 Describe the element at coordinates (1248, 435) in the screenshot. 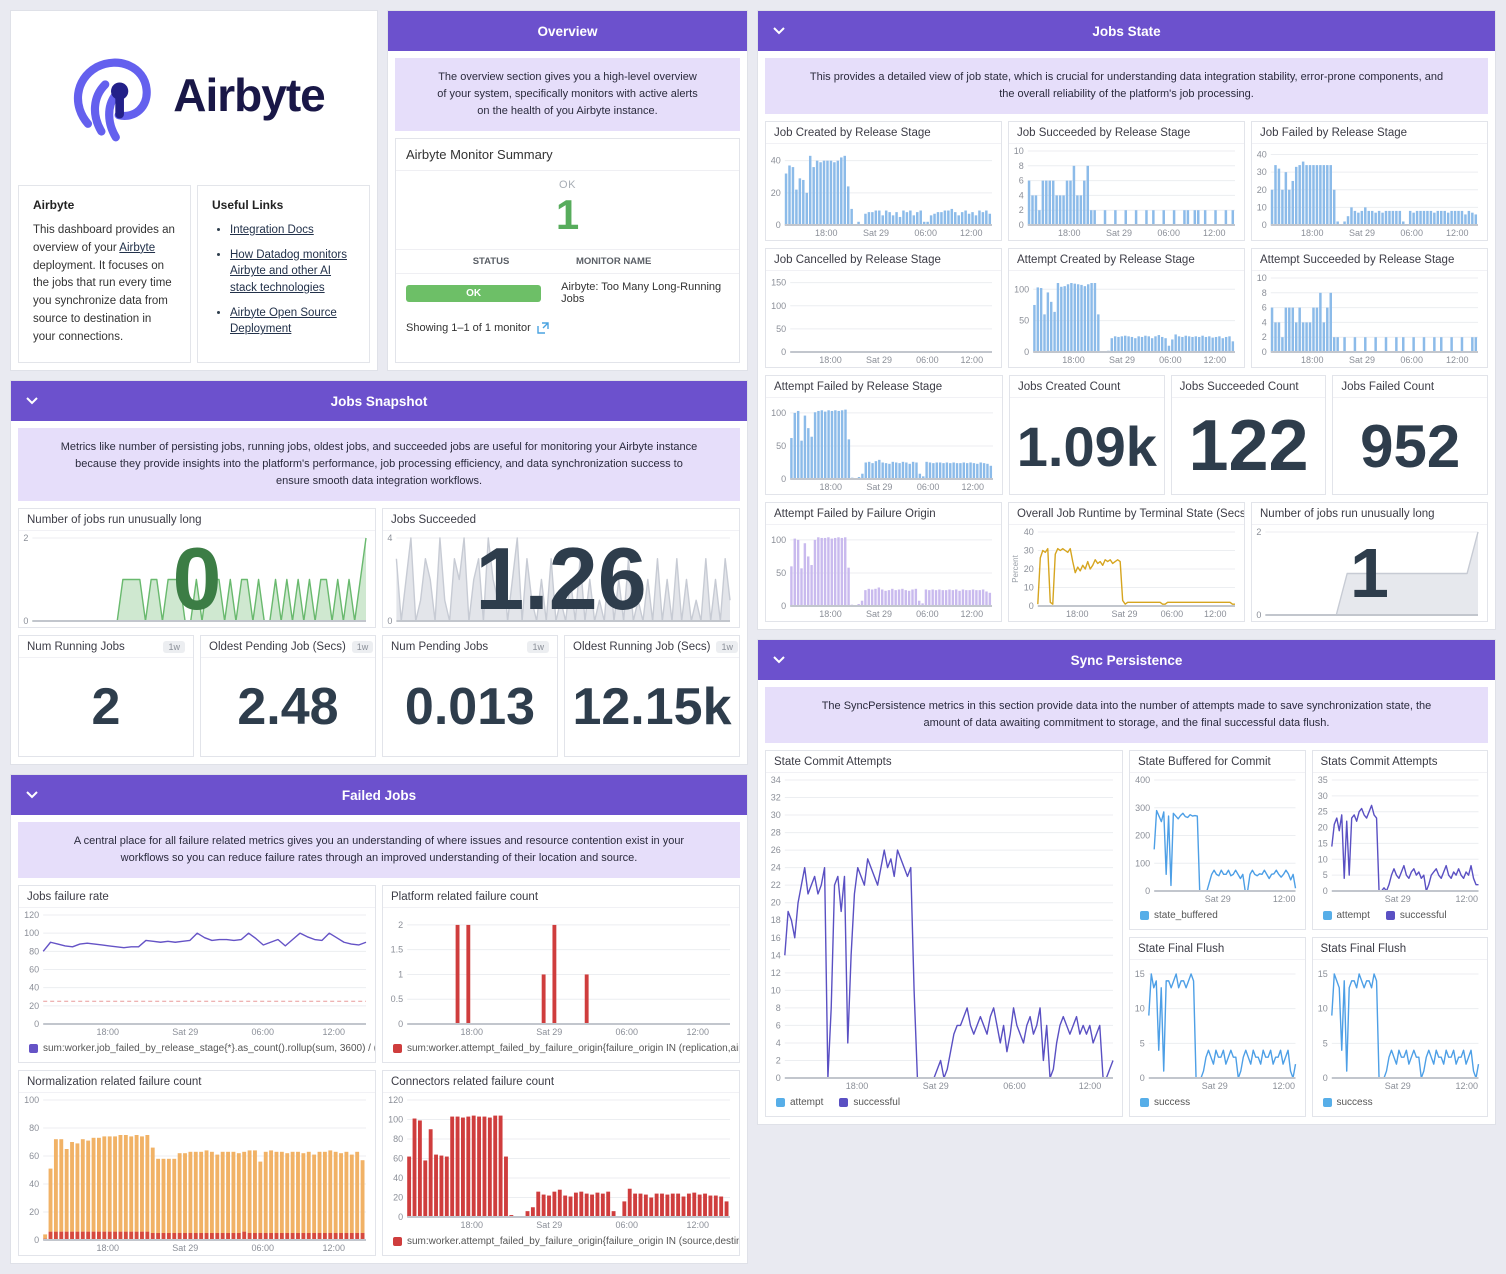

I see `qv-jobs-succeeded-count: Jobs Succeeded Count 122` at that location.